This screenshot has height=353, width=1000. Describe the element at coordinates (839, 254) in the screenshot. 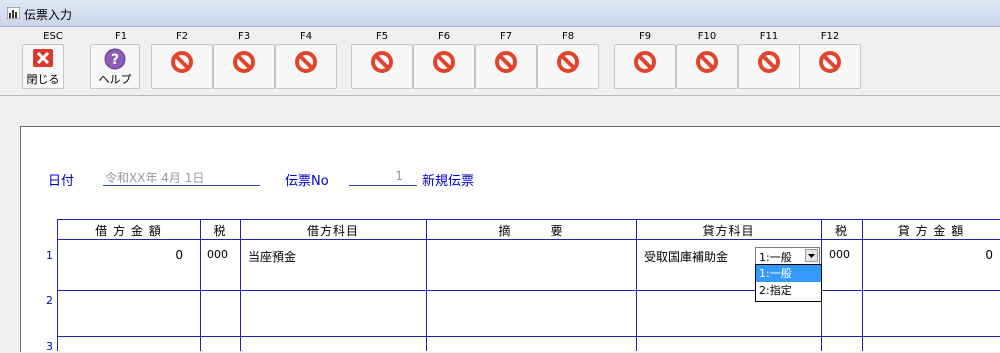

I see `credit-tax-cell: 000` at that location.